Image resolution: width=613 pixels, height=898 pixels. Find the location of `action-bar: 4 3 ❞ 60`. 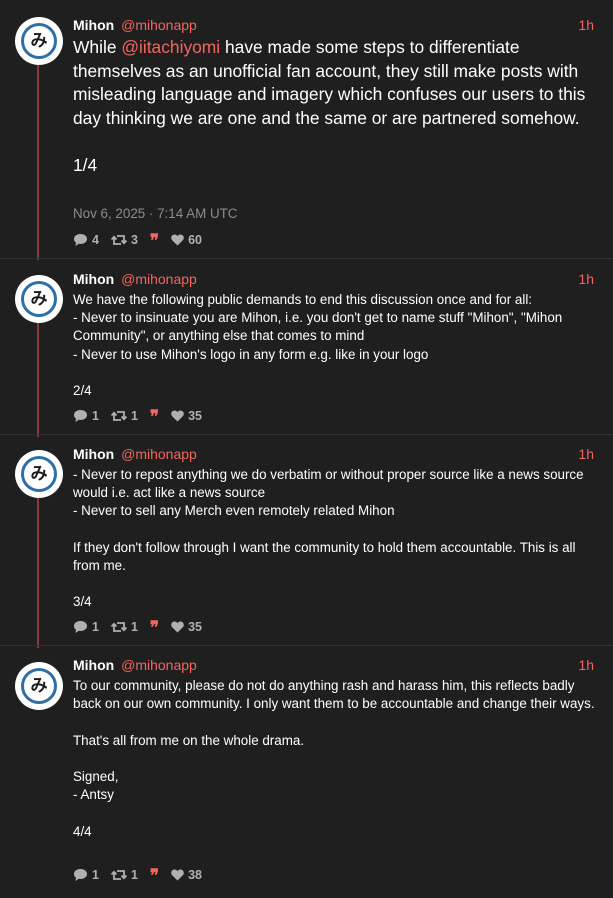

action-bar: 4 3 ❞ 60 is located at coordinates (143, 240).